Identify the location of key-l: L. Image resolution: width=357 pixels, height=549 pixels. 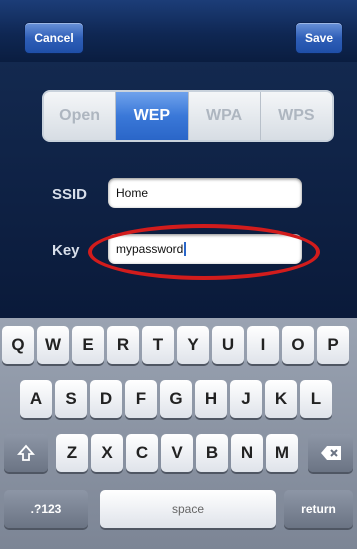
(316, 399).